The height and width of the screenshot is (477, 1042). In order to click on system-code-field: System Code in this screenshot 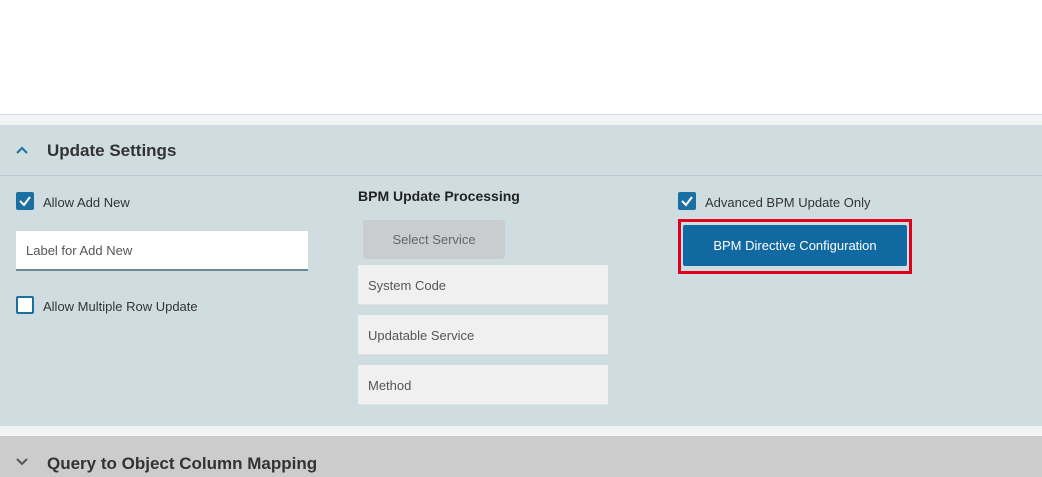, I will do `click(483, 285)`.